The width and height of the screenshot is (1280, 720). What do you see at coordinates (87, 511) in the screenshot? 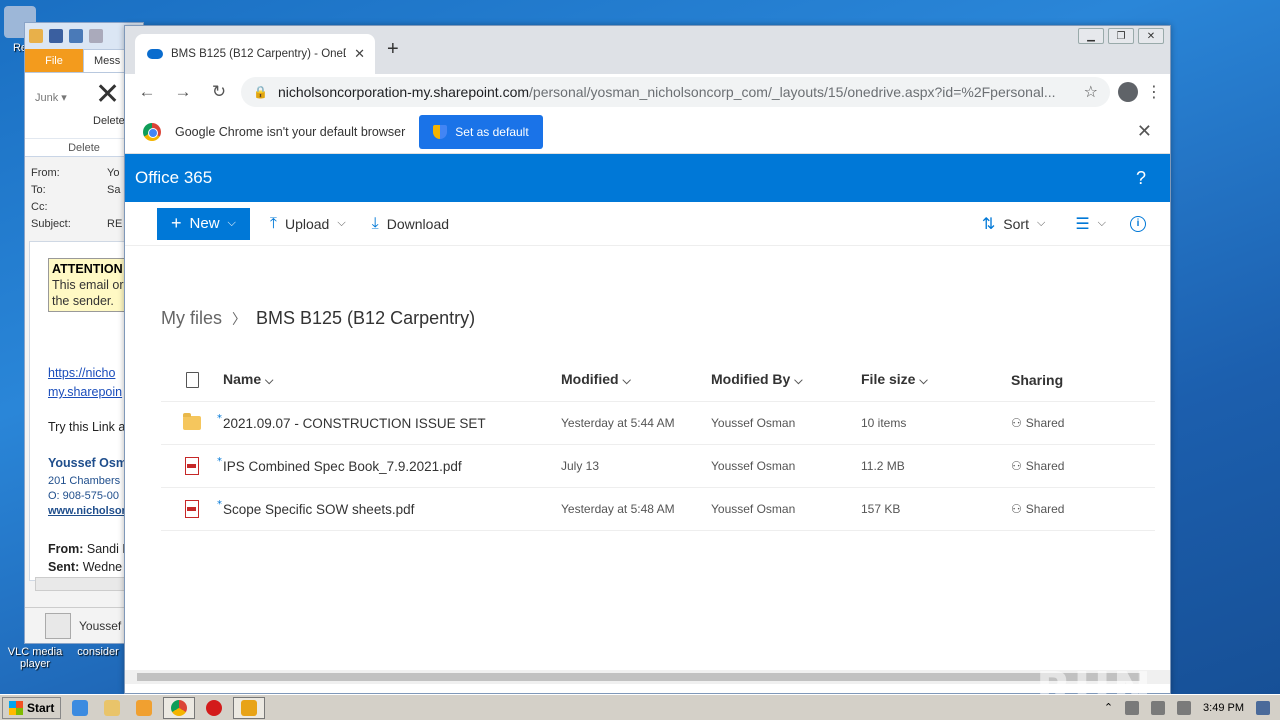
I see `signature-website: www.nicholsor` at bounding box center [87, 511].